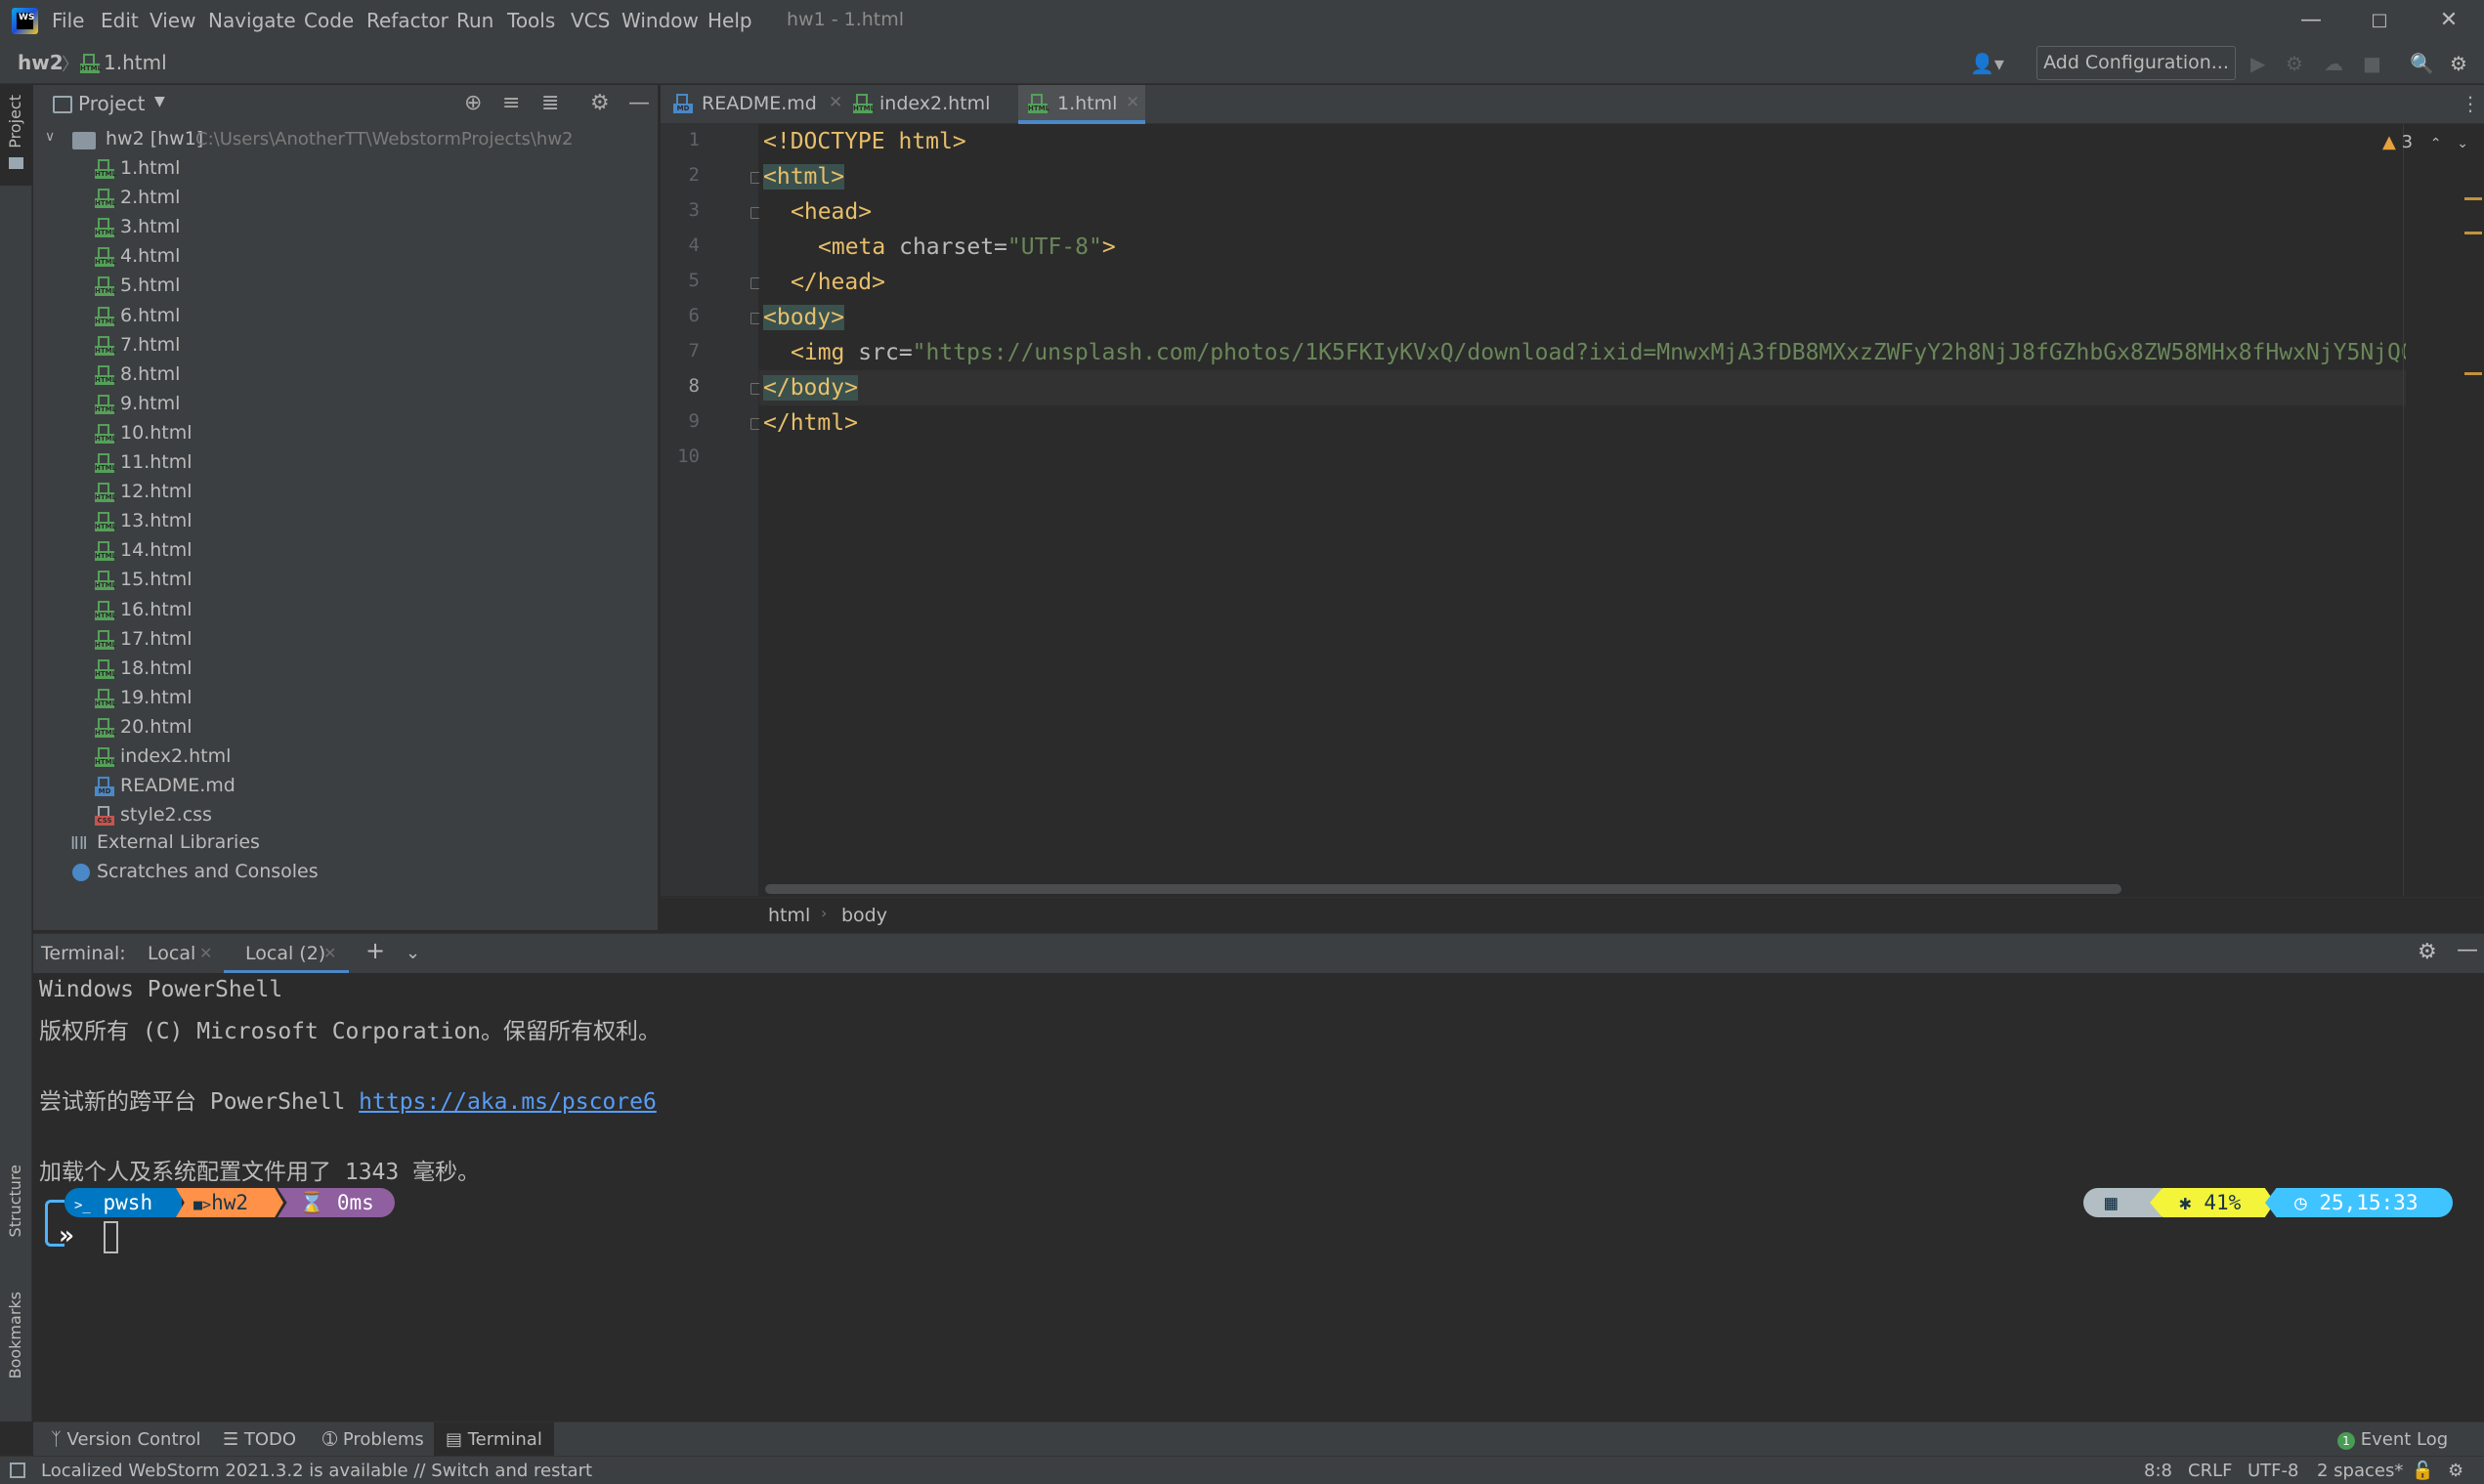 The width and height of the screenshot is (2484, 1484). What do you see at coordinates (408, 20) in the screenshot?
I see `menu-refactor: Refactor` at bounding box center [408, 20].